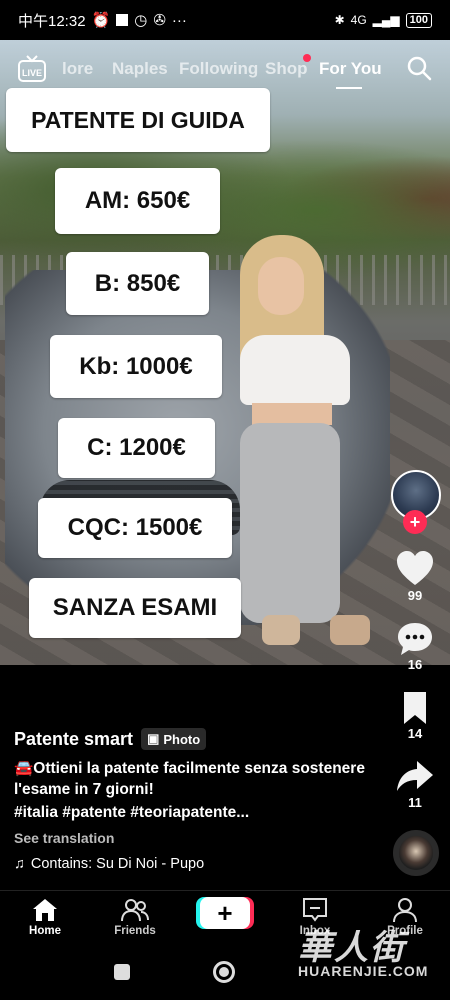 The image size is (450, 1000). I want to click on like-heart-icon, so click(415, 569).